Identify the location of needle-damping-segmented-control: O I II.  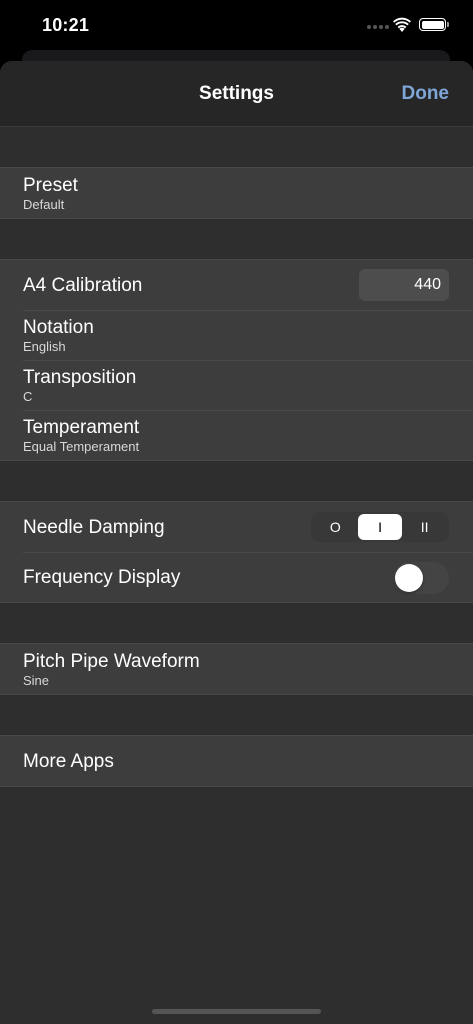
(380, 527).